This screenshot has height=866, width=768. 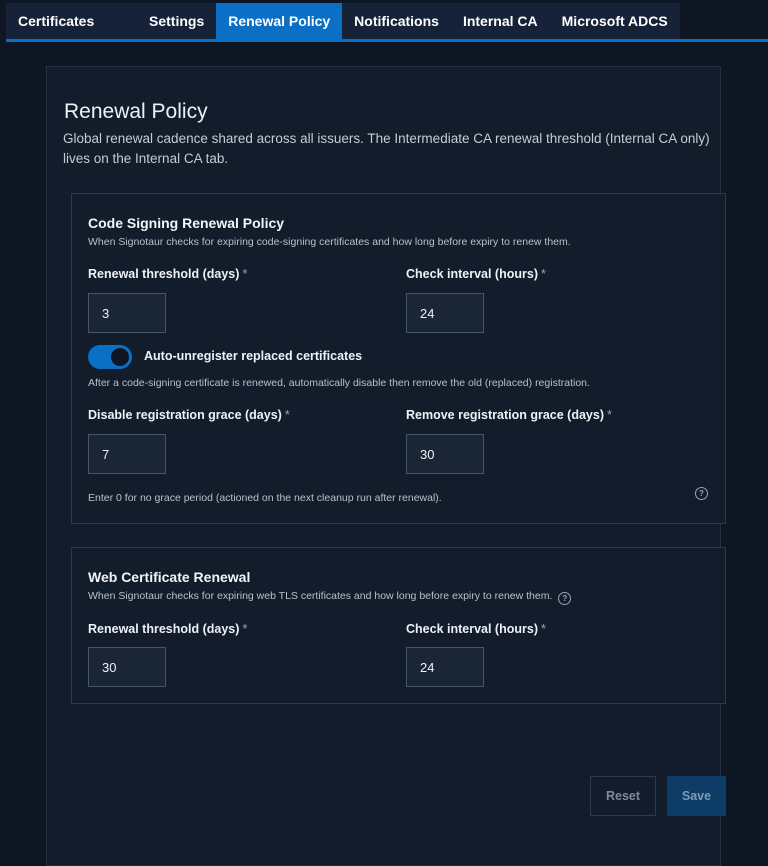 What do you see at coordinates (127, 313) in the screenshot?
I see `cs-renewal-threshold-input` at bounding box center [127, 313].